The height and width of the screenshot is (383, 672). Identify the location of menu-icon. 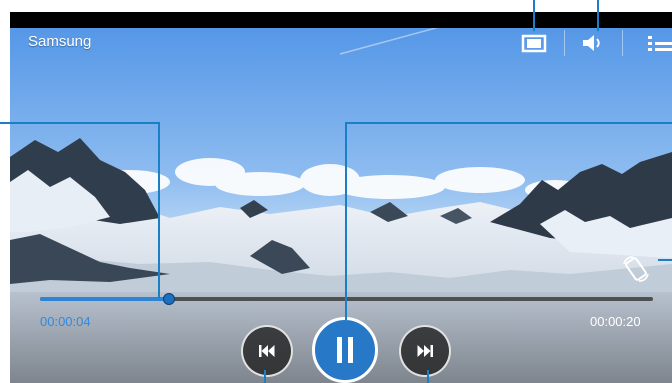
(656, 43).